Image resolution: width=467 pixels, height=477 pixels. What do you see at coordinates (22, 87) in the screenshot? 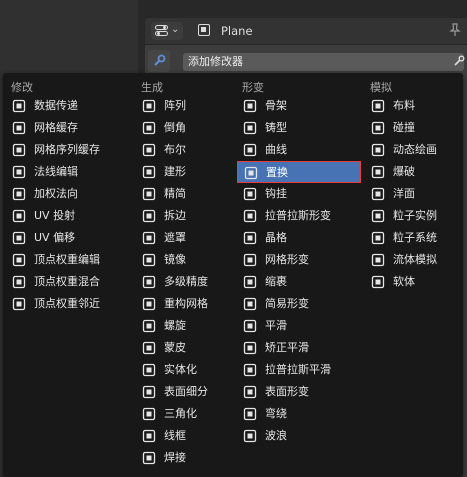
I see `menu-column-header: 修改` at bounding box center [22, 87].